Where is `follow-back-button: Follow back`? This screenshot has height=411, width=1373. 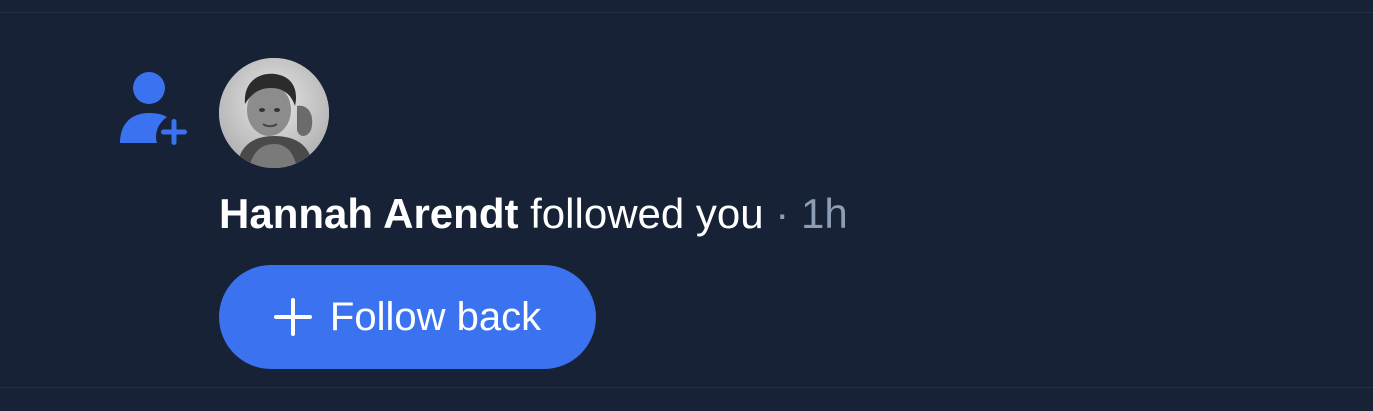 follow-back-button: Follow back is located at coordinates (407, 317).